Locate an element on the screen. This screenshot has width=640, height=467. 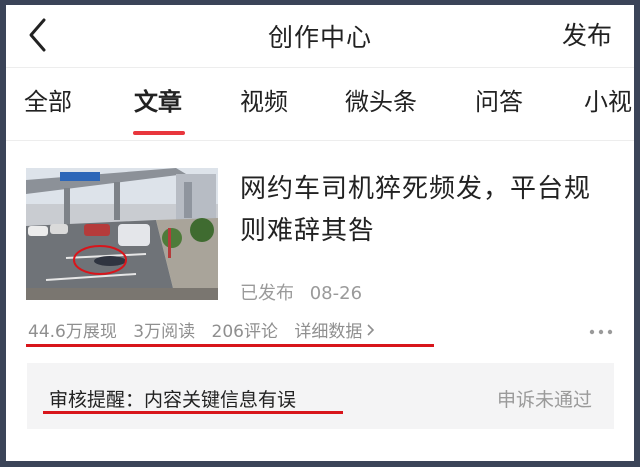
tab-qa: 问答 is located at coordinates (499, 99).